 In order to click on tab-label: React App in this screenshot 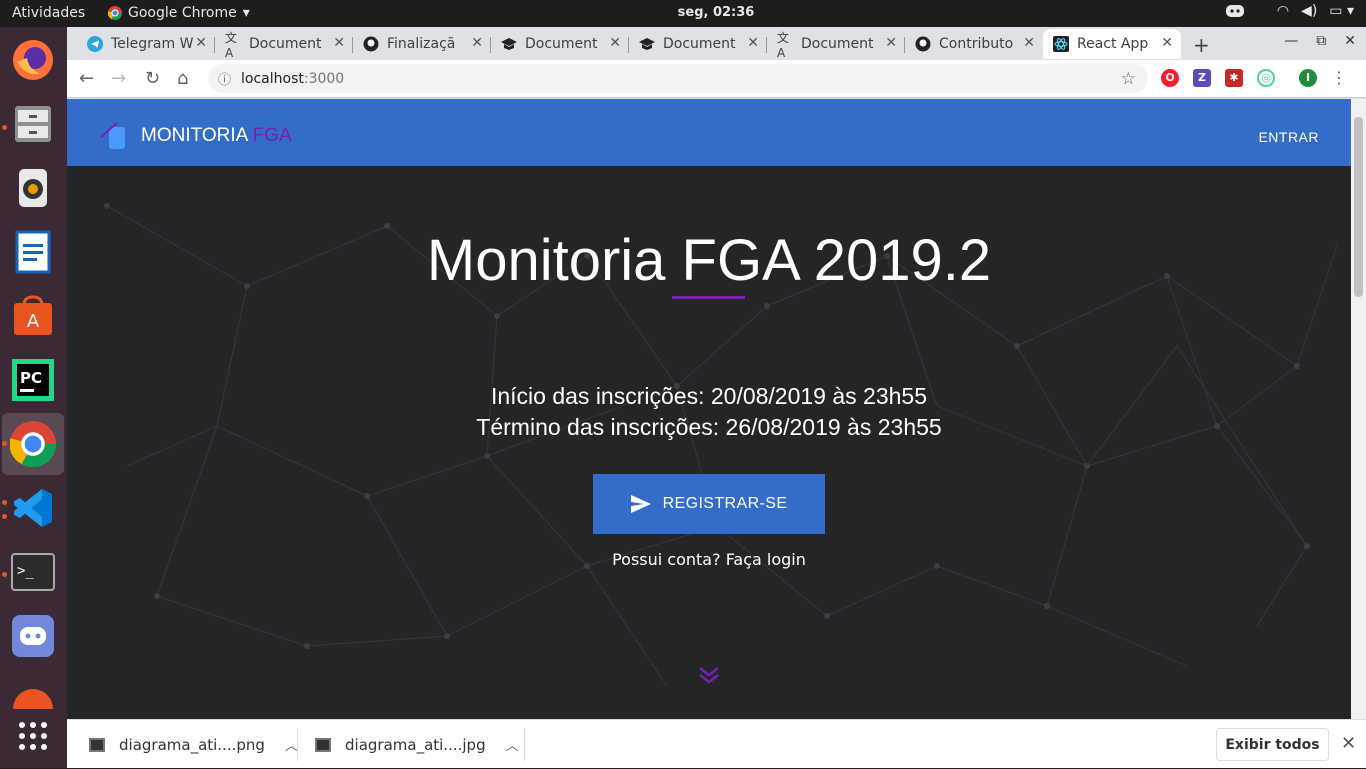, I will do `click(1113, 44)`.